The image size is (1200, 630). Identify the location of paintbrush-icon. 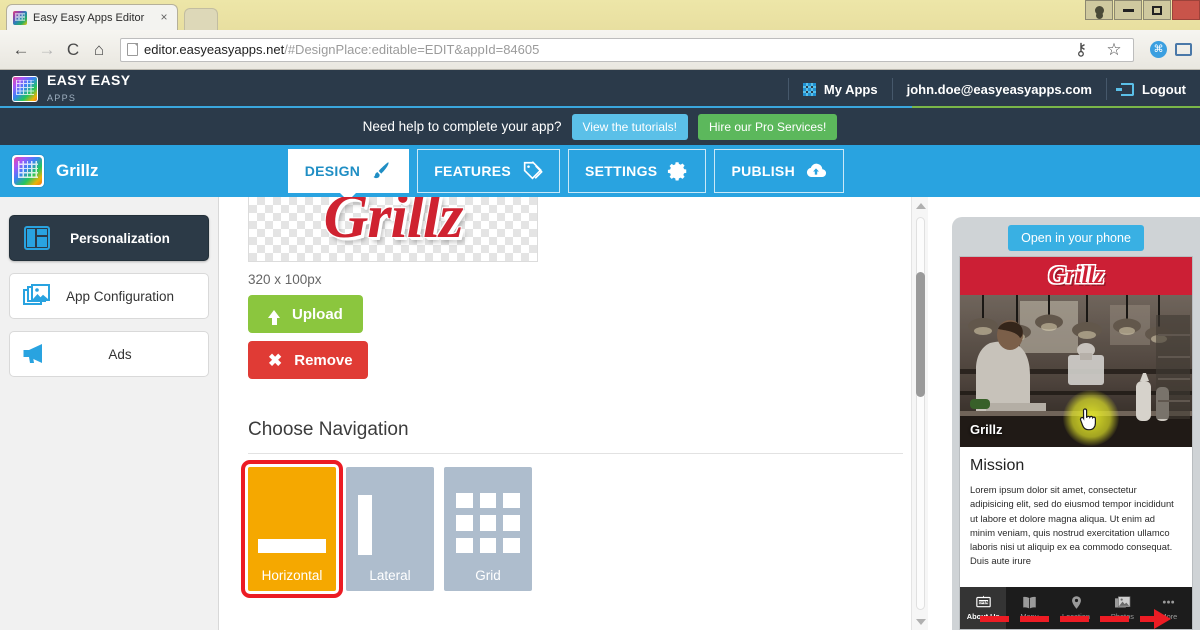
(381, 170).